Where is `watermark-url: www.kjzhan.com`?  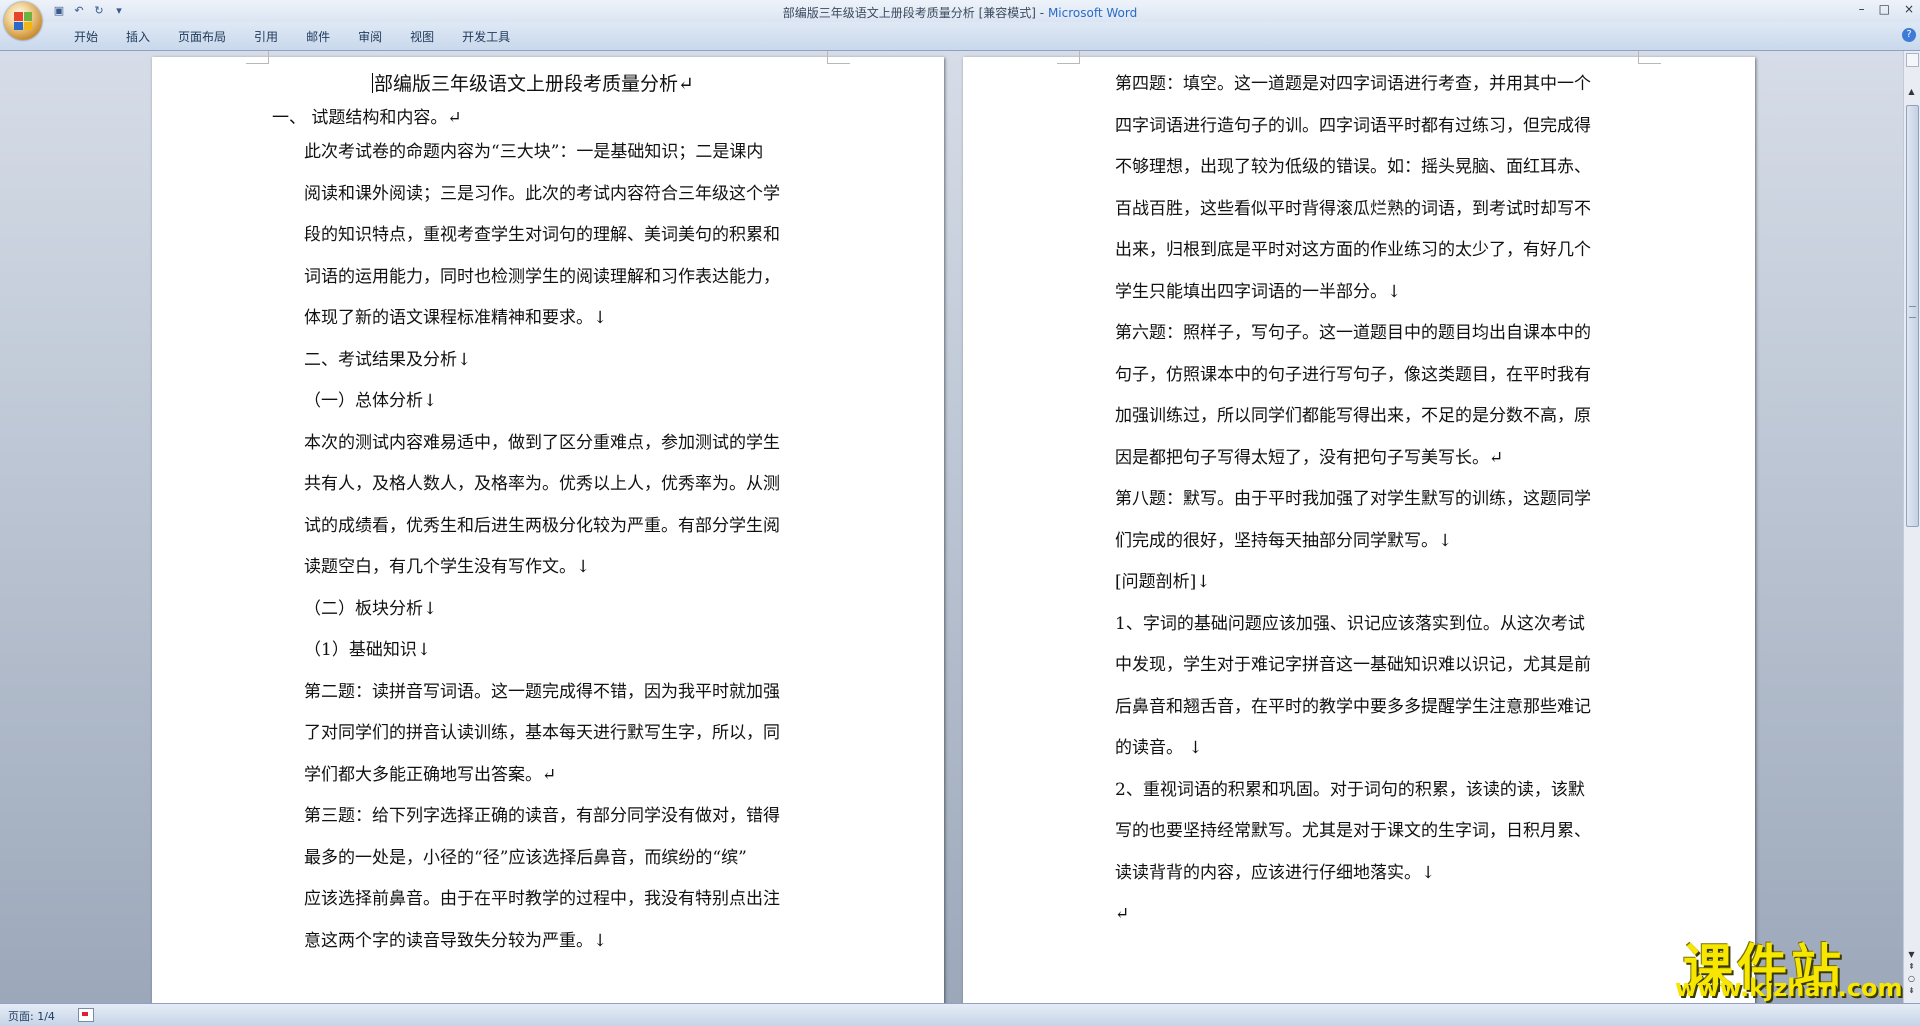
watermark-url: www.kjzhan.com is located at coordinates (1789, 988).